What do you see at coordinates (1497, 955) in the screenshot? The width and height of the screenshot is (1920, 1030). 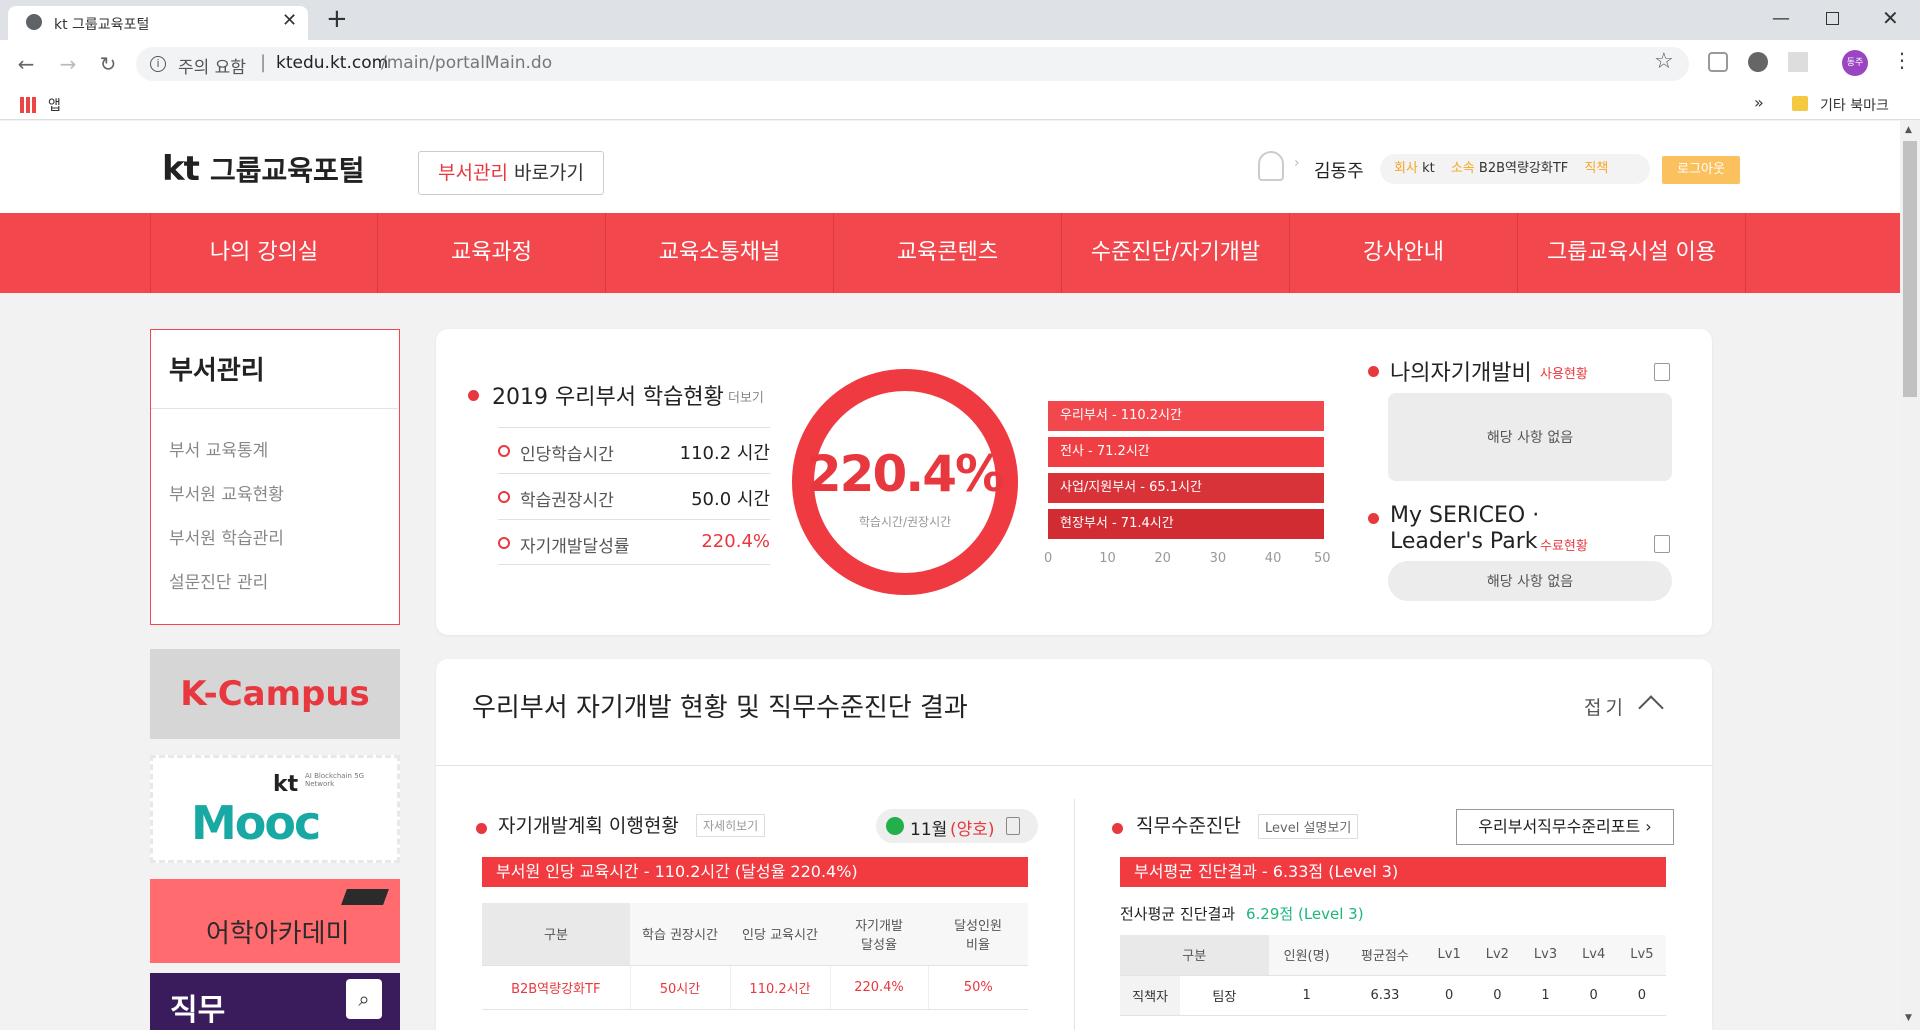 I see `table-header: Lv2` at bounding box center [1497, 955].